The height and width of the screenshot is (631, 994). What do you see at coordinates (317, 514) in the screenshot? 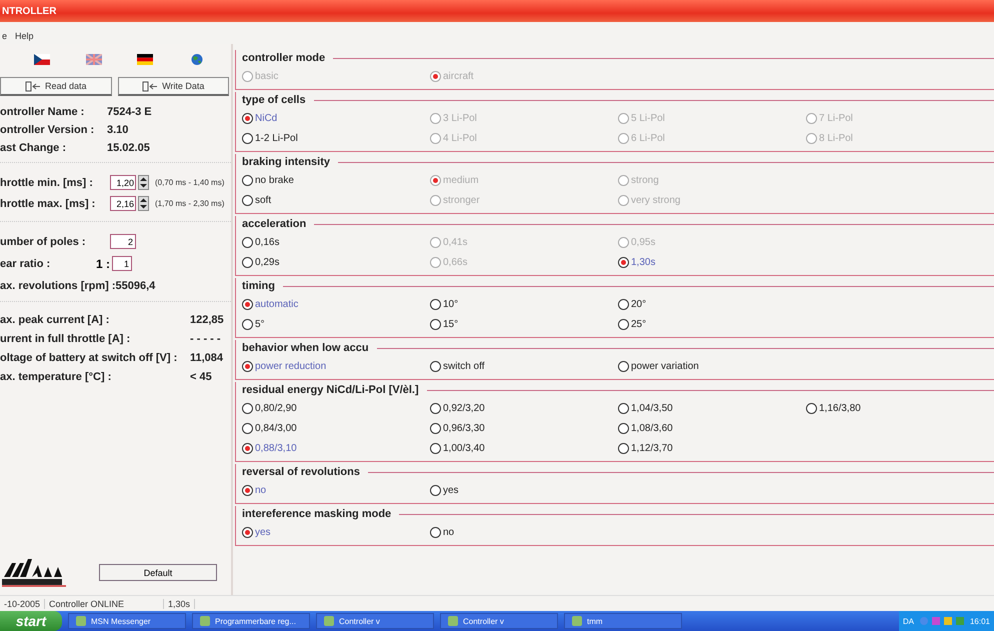
I see `group-title: intereference masking mode` at bounding box center [317, 514].